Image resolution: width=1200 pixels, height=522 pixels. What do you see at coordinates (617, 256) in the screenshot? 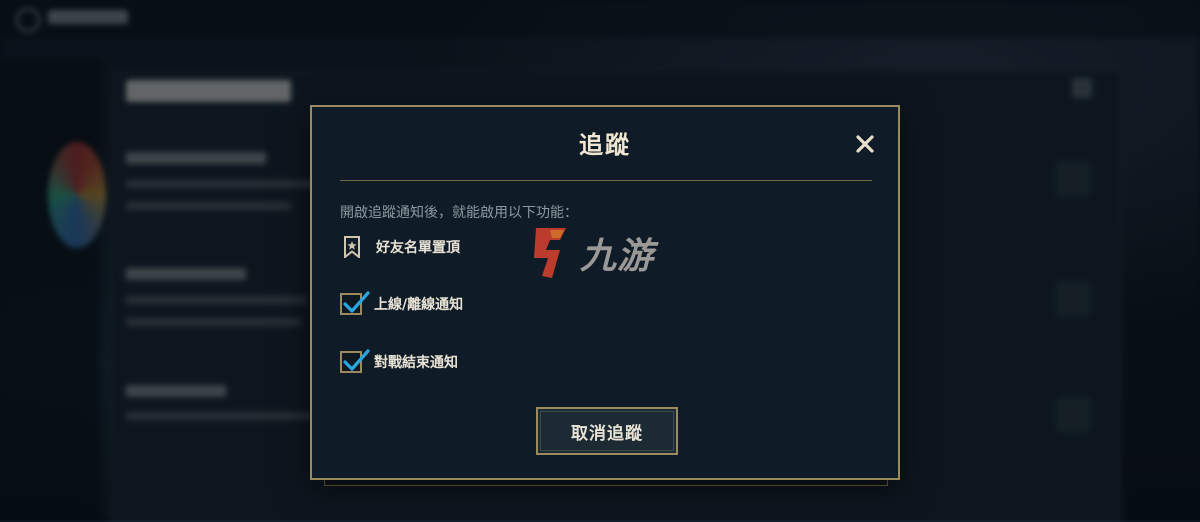
I see `watermark-text: 九游` at bounding box center [617, 256].